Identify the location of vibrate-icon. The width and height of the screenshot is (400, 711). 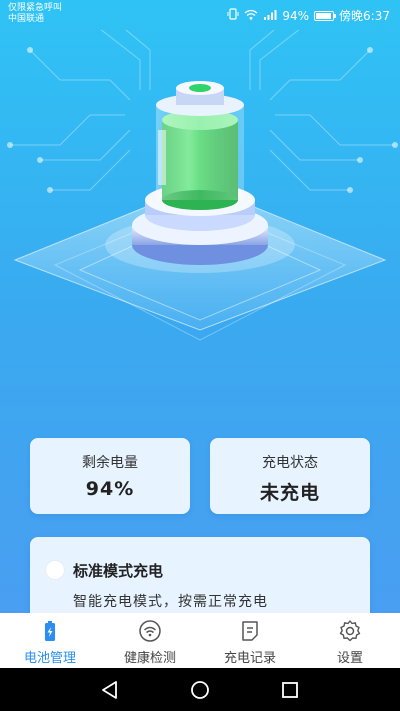
(233, 15).